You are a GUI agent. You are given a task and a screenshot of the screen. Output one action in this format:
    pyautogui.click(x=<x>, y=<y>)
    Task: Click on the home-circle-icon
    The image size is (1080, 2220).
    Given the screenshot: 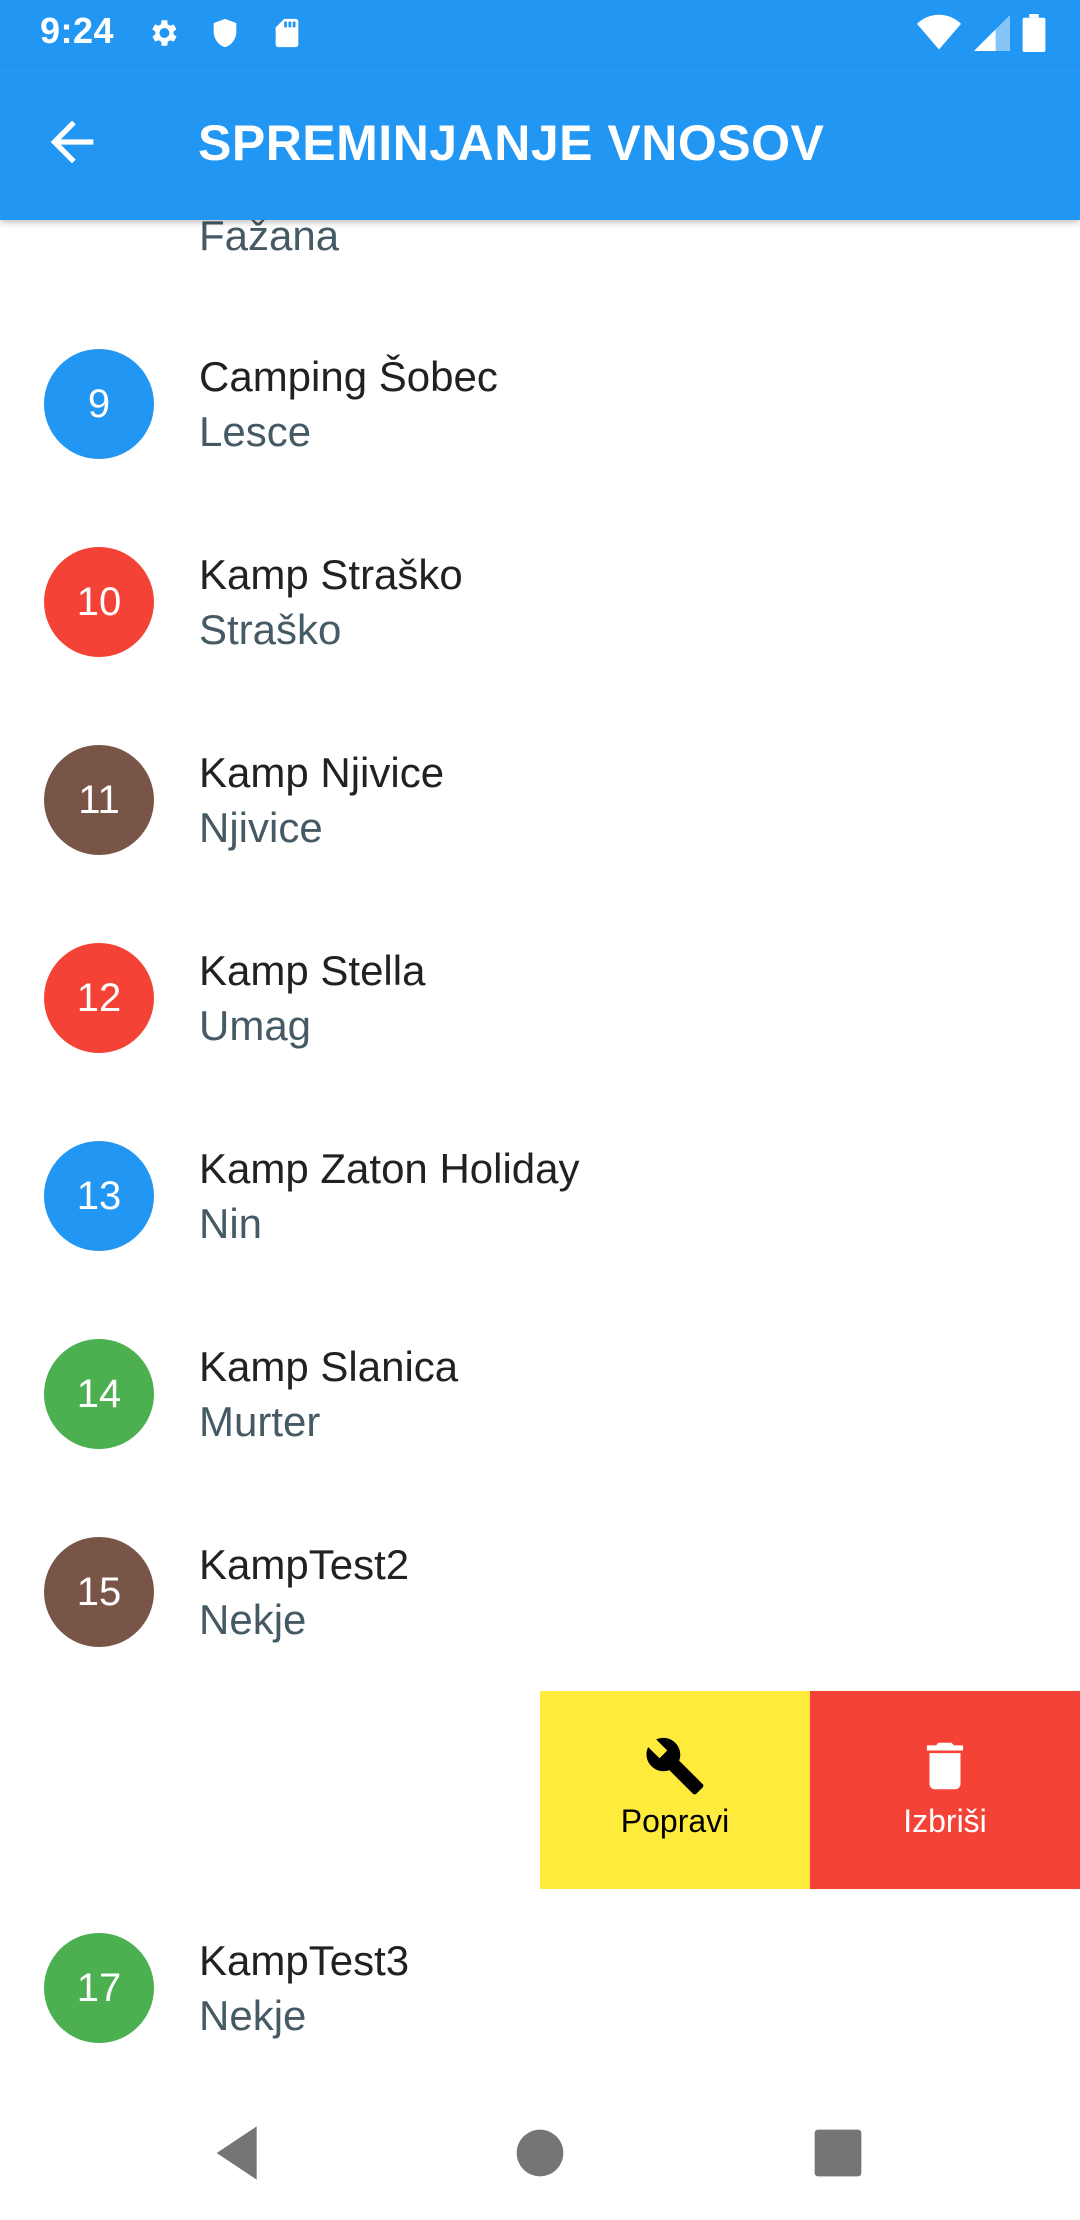 What is the action you would take?
    pyautogui.click(x=540, y=2153)
    